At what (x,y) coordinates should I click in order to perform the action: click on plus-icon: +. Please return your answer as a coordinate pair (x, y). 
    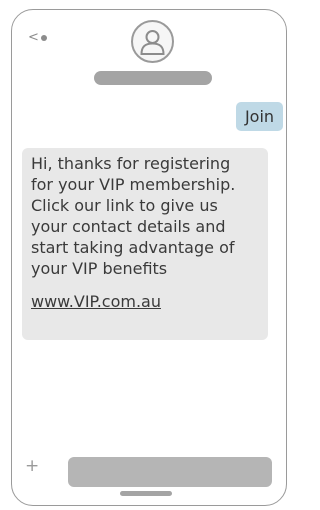
    Looking at the image, I should click on (32, 466).